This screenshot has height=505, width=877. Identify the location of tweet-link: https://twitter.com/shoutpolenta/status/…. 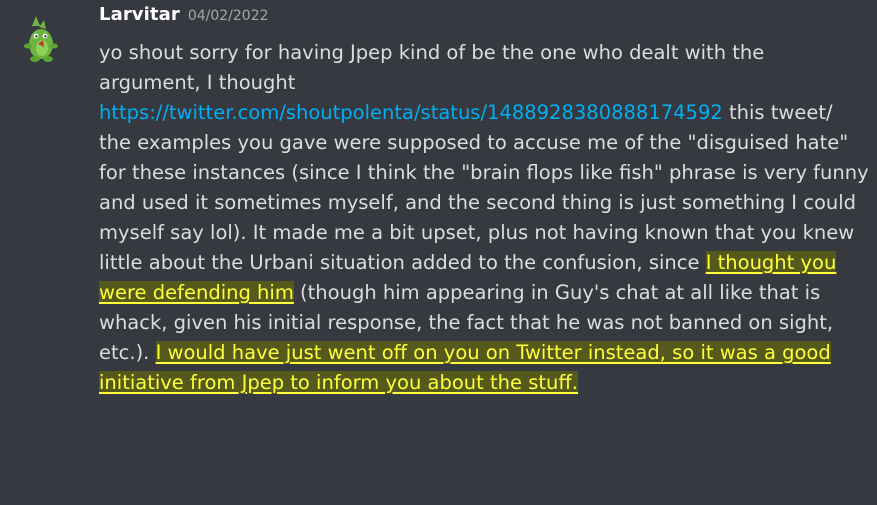
(411, 112).